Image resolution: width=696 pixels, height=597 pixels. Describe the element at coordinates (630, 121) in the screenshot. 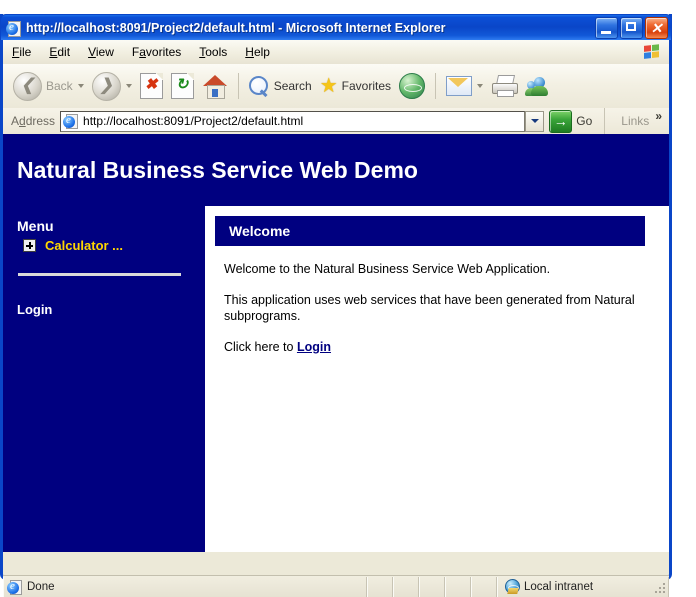

I see `links-label: Links` at that location.